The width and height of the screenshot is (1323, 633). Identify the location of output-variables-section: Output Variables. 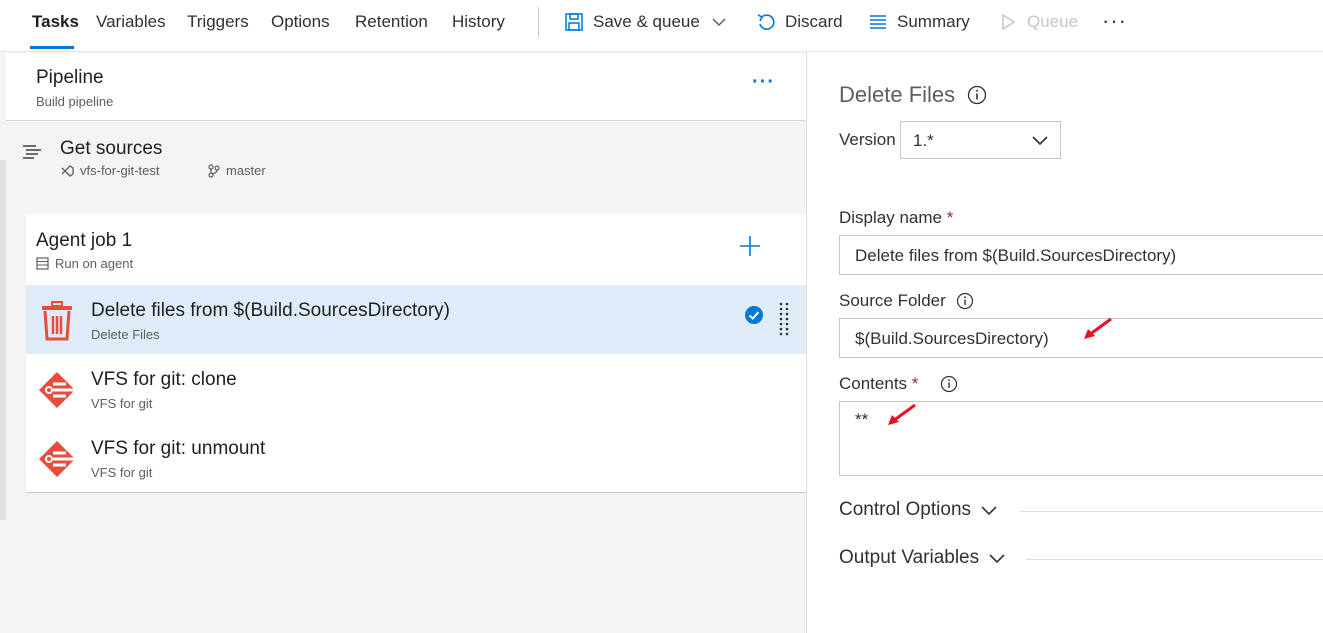
(922, 558).